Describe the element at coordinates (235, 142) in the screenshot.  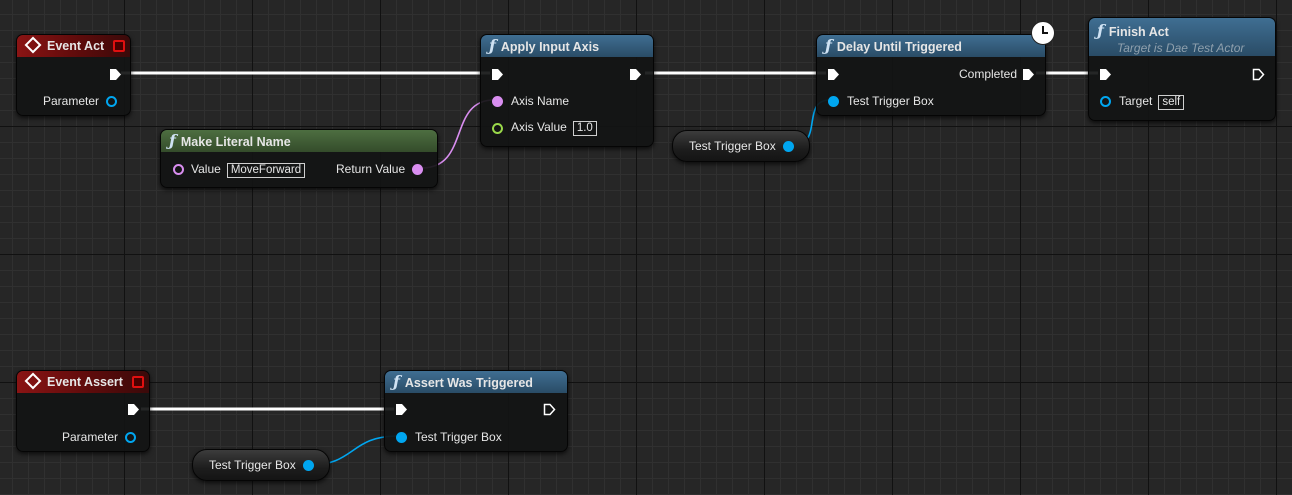
I see `make-literal-title: Make Literal Name` at that location.